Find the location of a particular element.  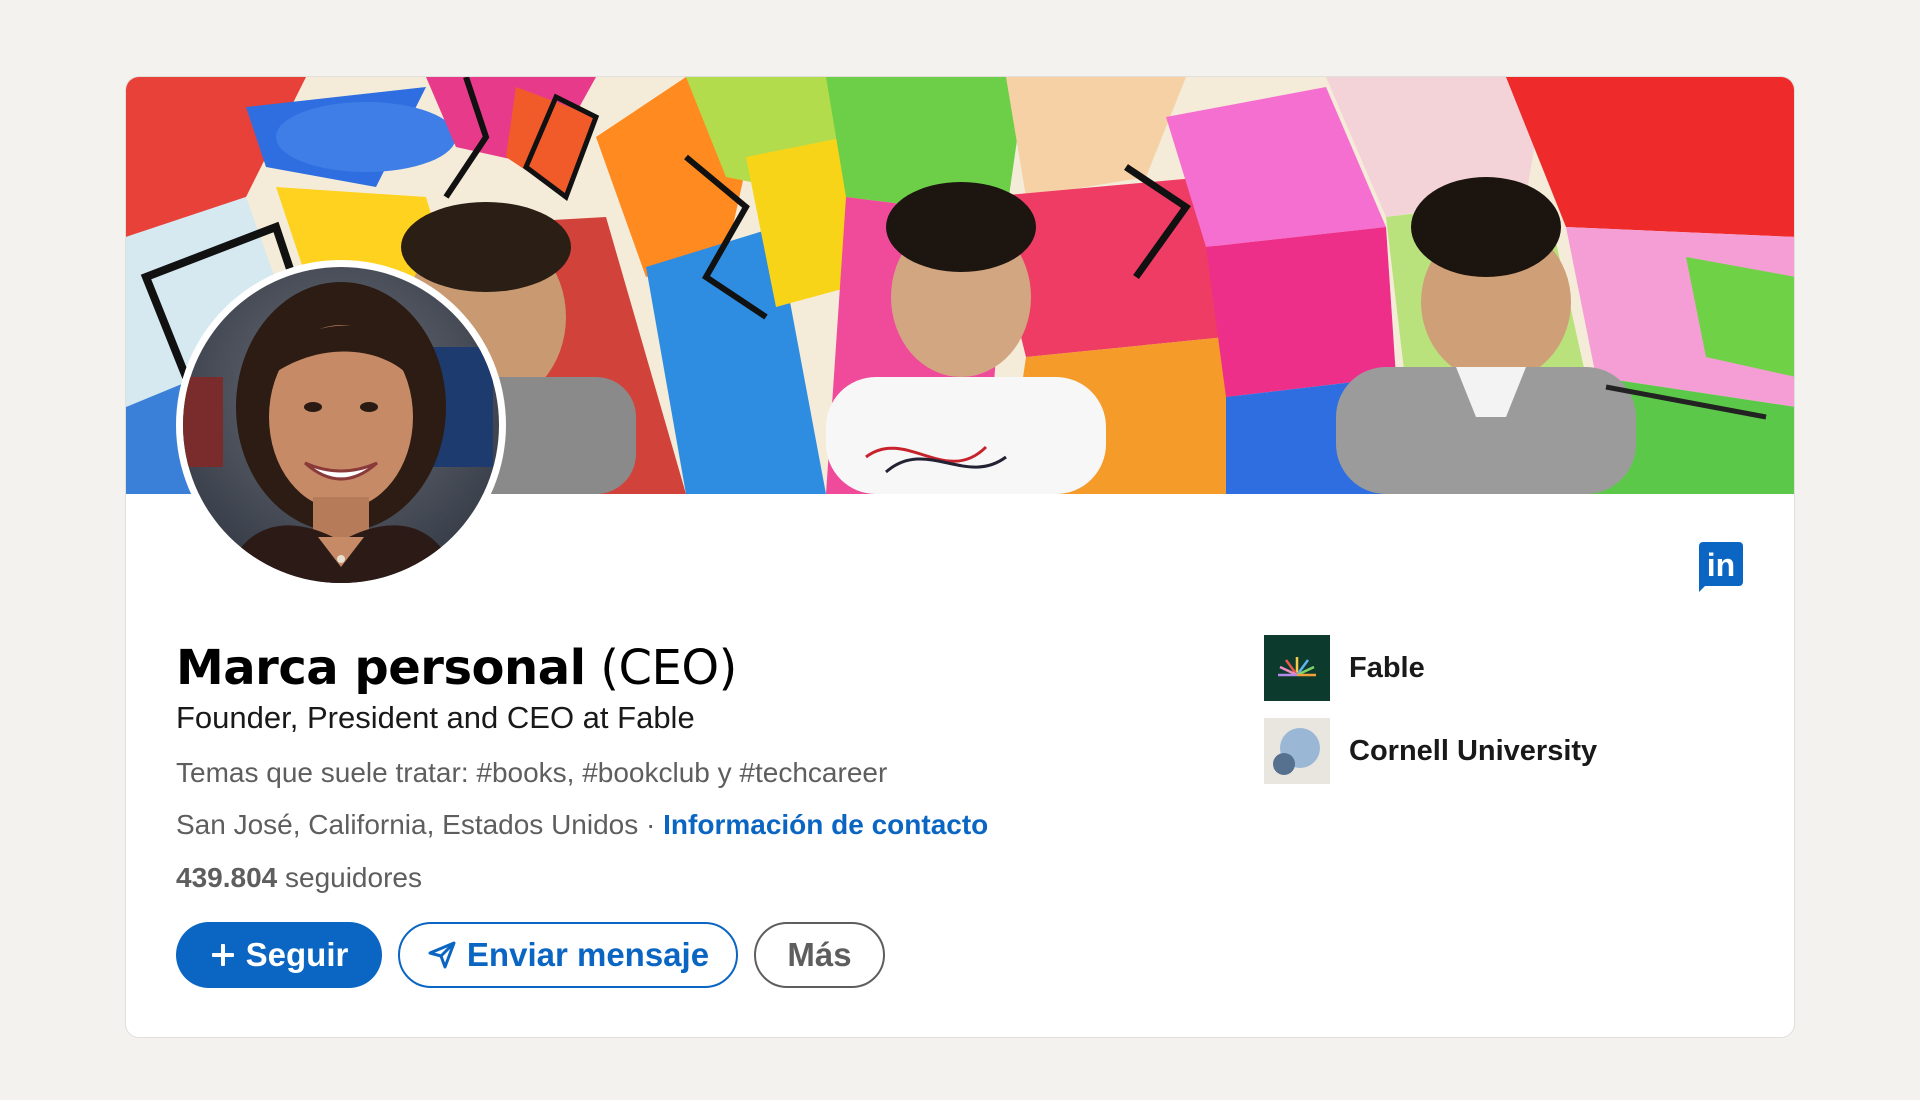

profile-role-text: (CEO) is located at coordinates (668, 668).